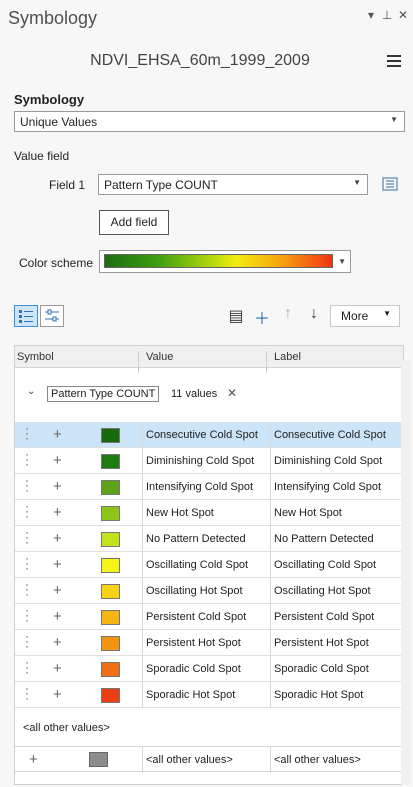  Describe the element at coordinates (35, 357) in the screenshot. I see `column-header-symbol: Symbol` at that location.